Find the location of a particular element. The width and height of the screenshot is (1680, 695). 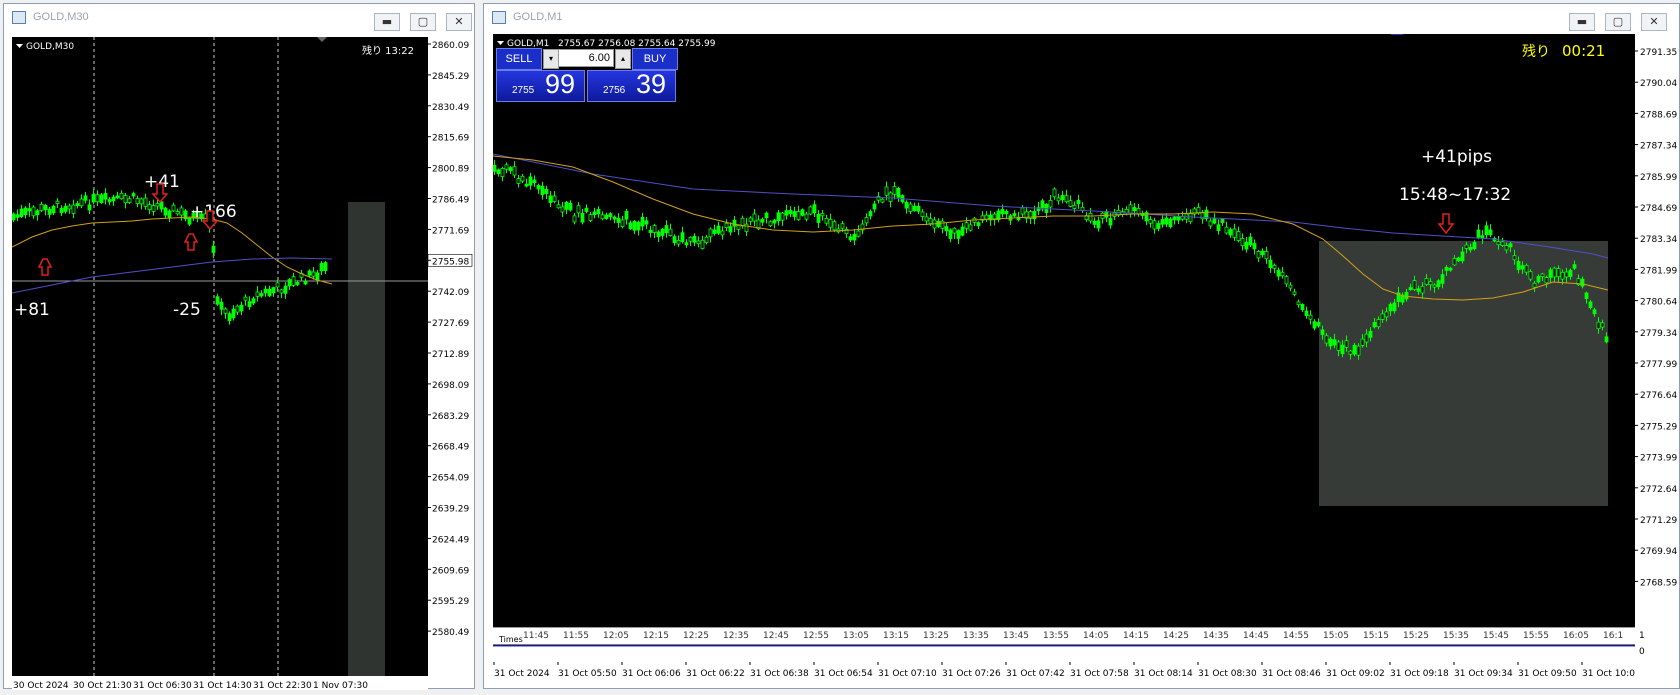

times-tick-label: 14:15 is located at coordinates (1136, 636).